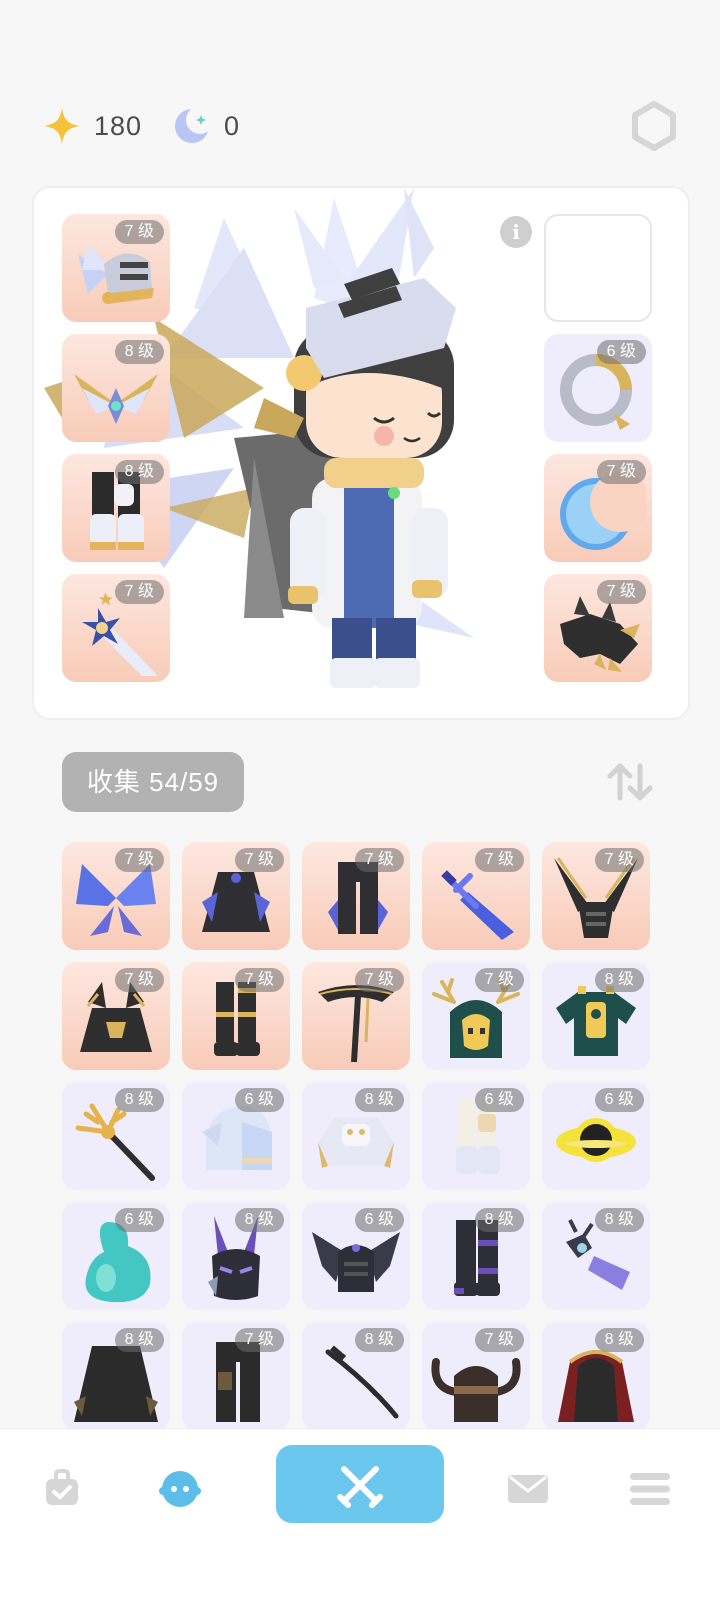 This screenshot has width=720, height=1600. What do you see at coordinates (236, 1375) in the screenshot?
I see `collection-item-dark-trousers: 7 级` at bounding box center [236, 1375].